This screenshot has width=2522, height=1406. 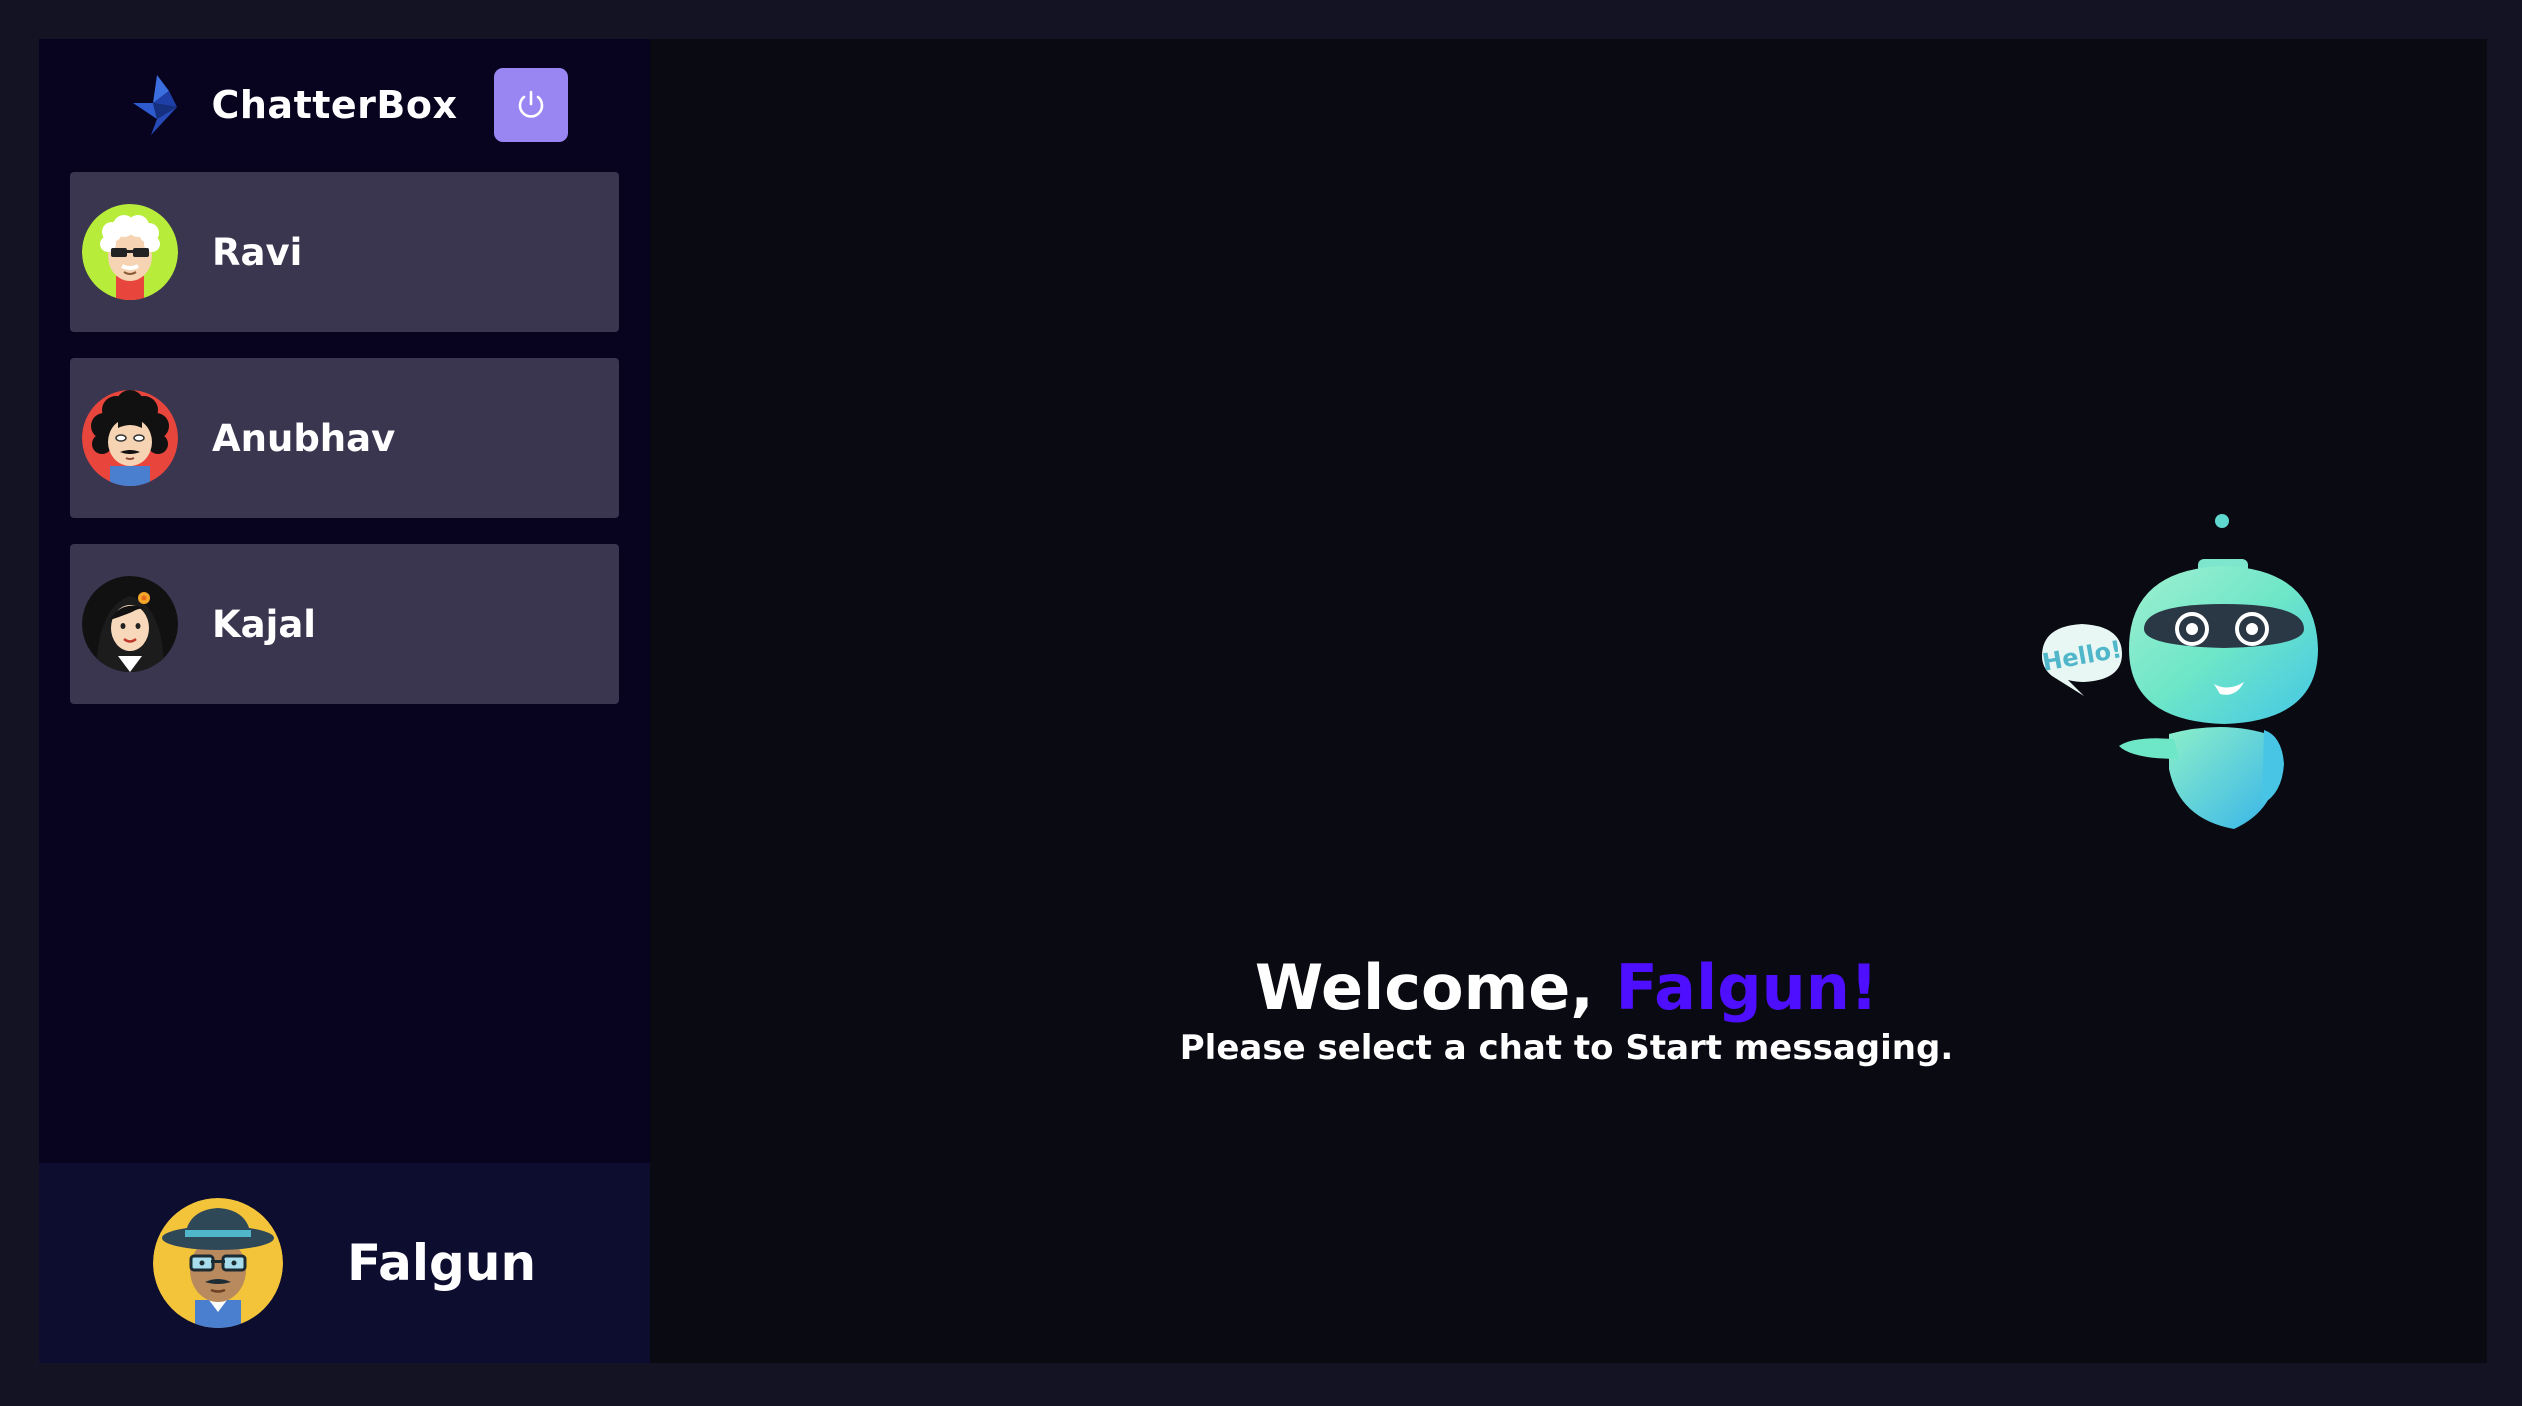 I want to click on contact-name: Kajal, so click(x=264, y=624).